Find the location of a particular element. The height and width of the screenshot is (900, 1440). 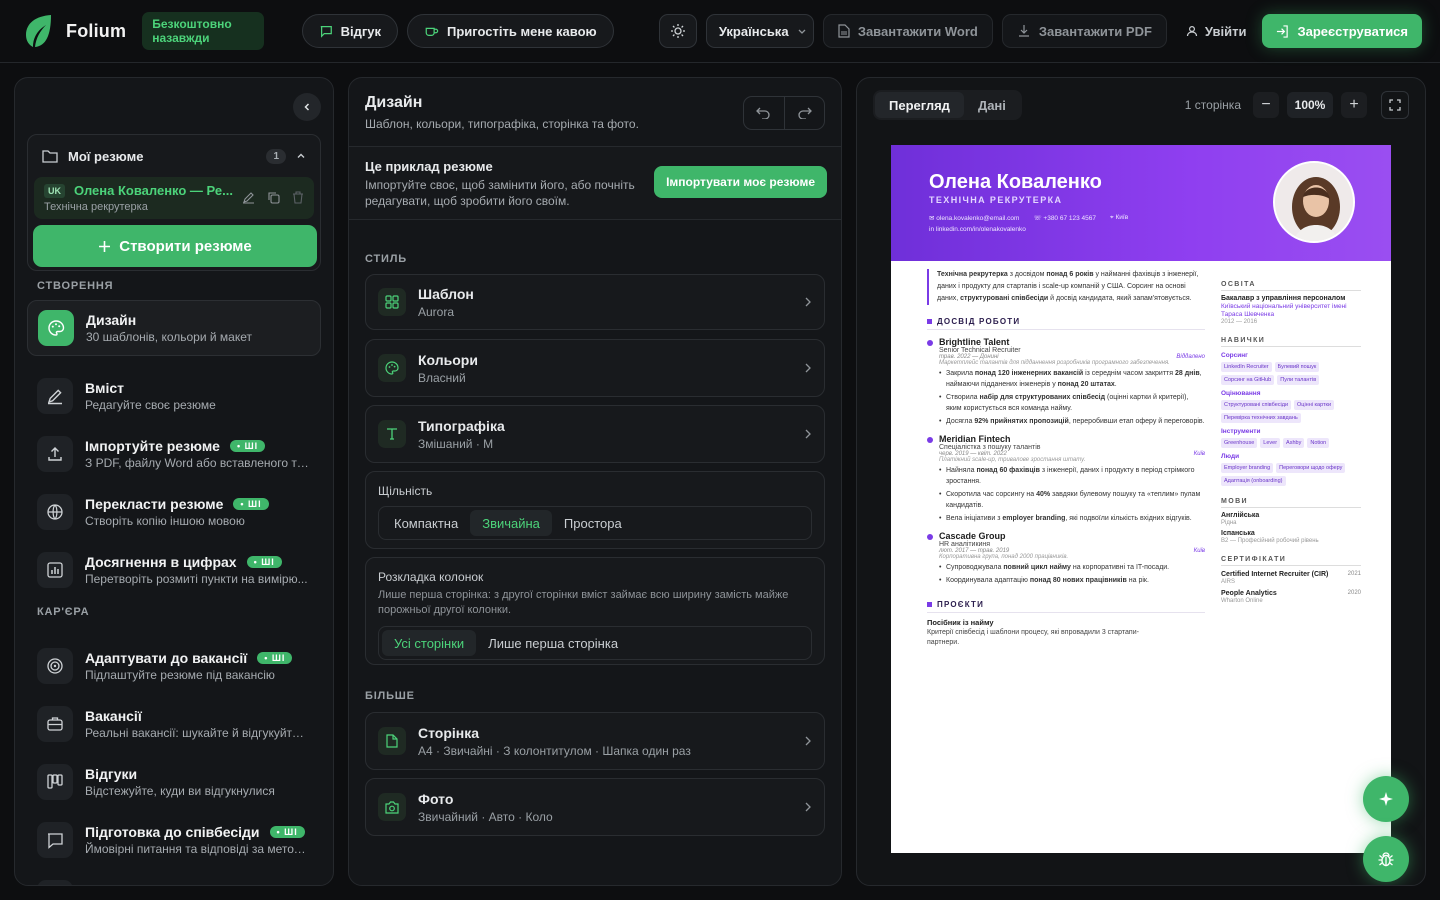

cv-degree: Бакалавр з управління персоналом is located at coordinates (1283, 298).